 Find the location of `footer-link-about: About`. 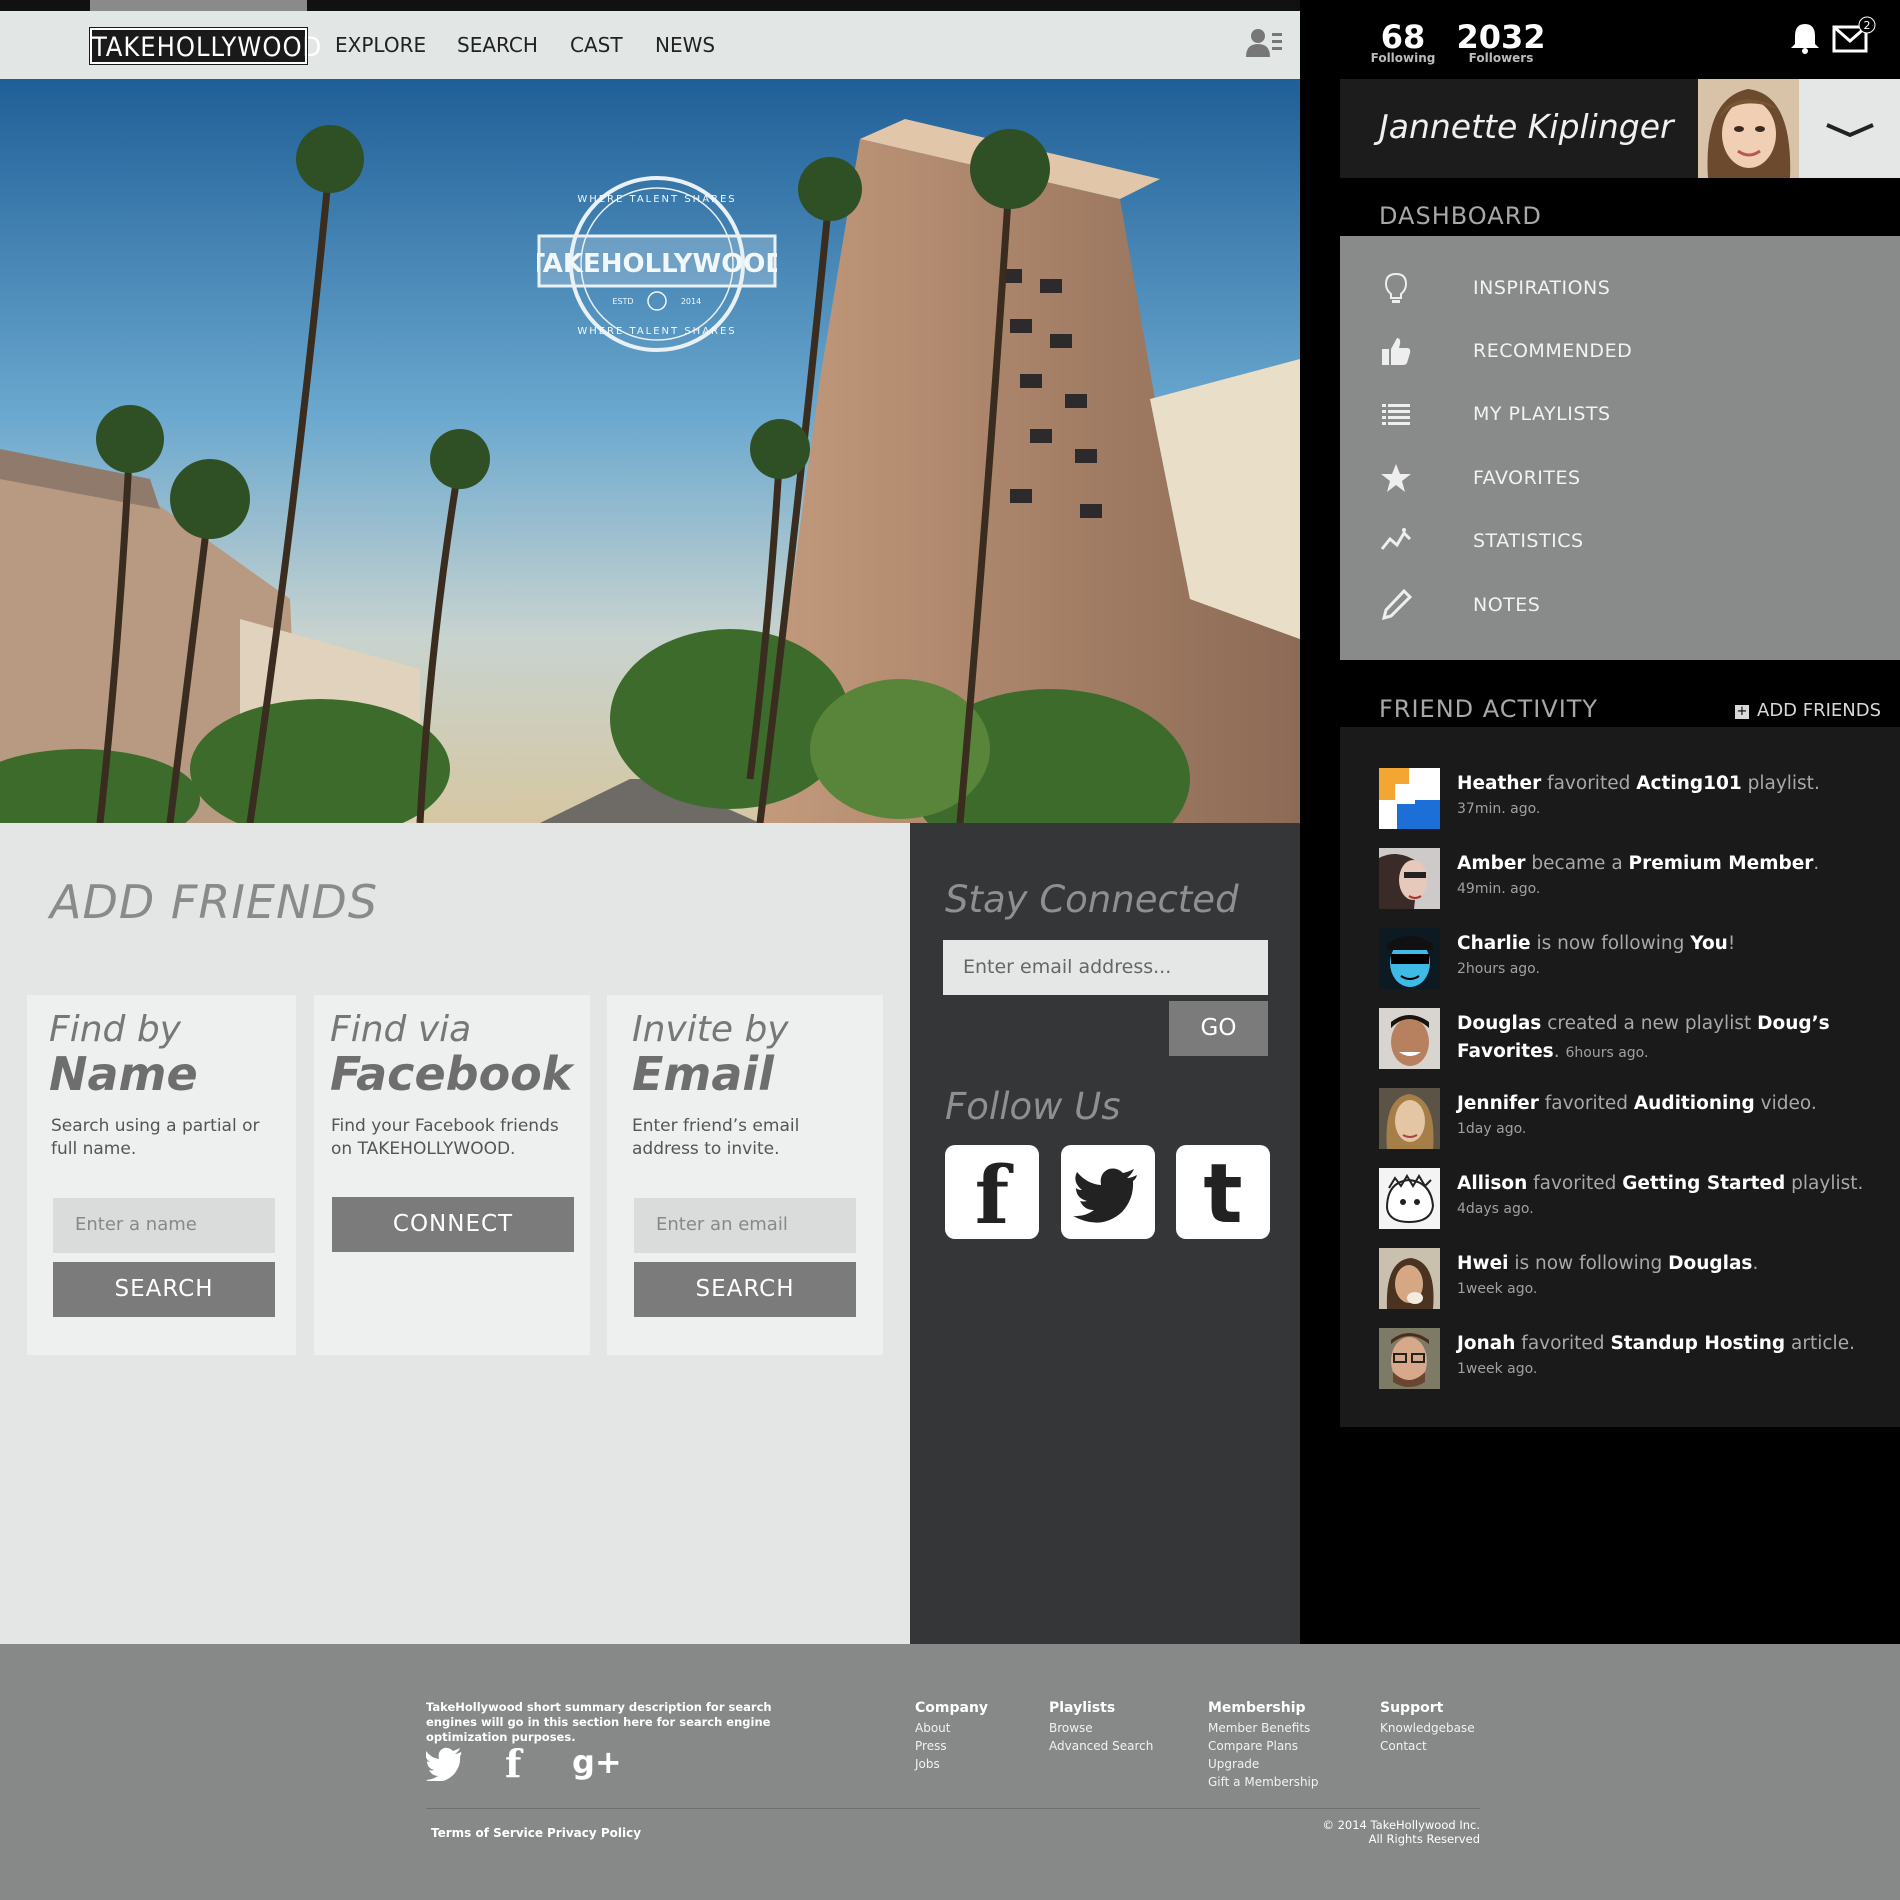

footer-link-about: About is located at coordinates (951, 1728).